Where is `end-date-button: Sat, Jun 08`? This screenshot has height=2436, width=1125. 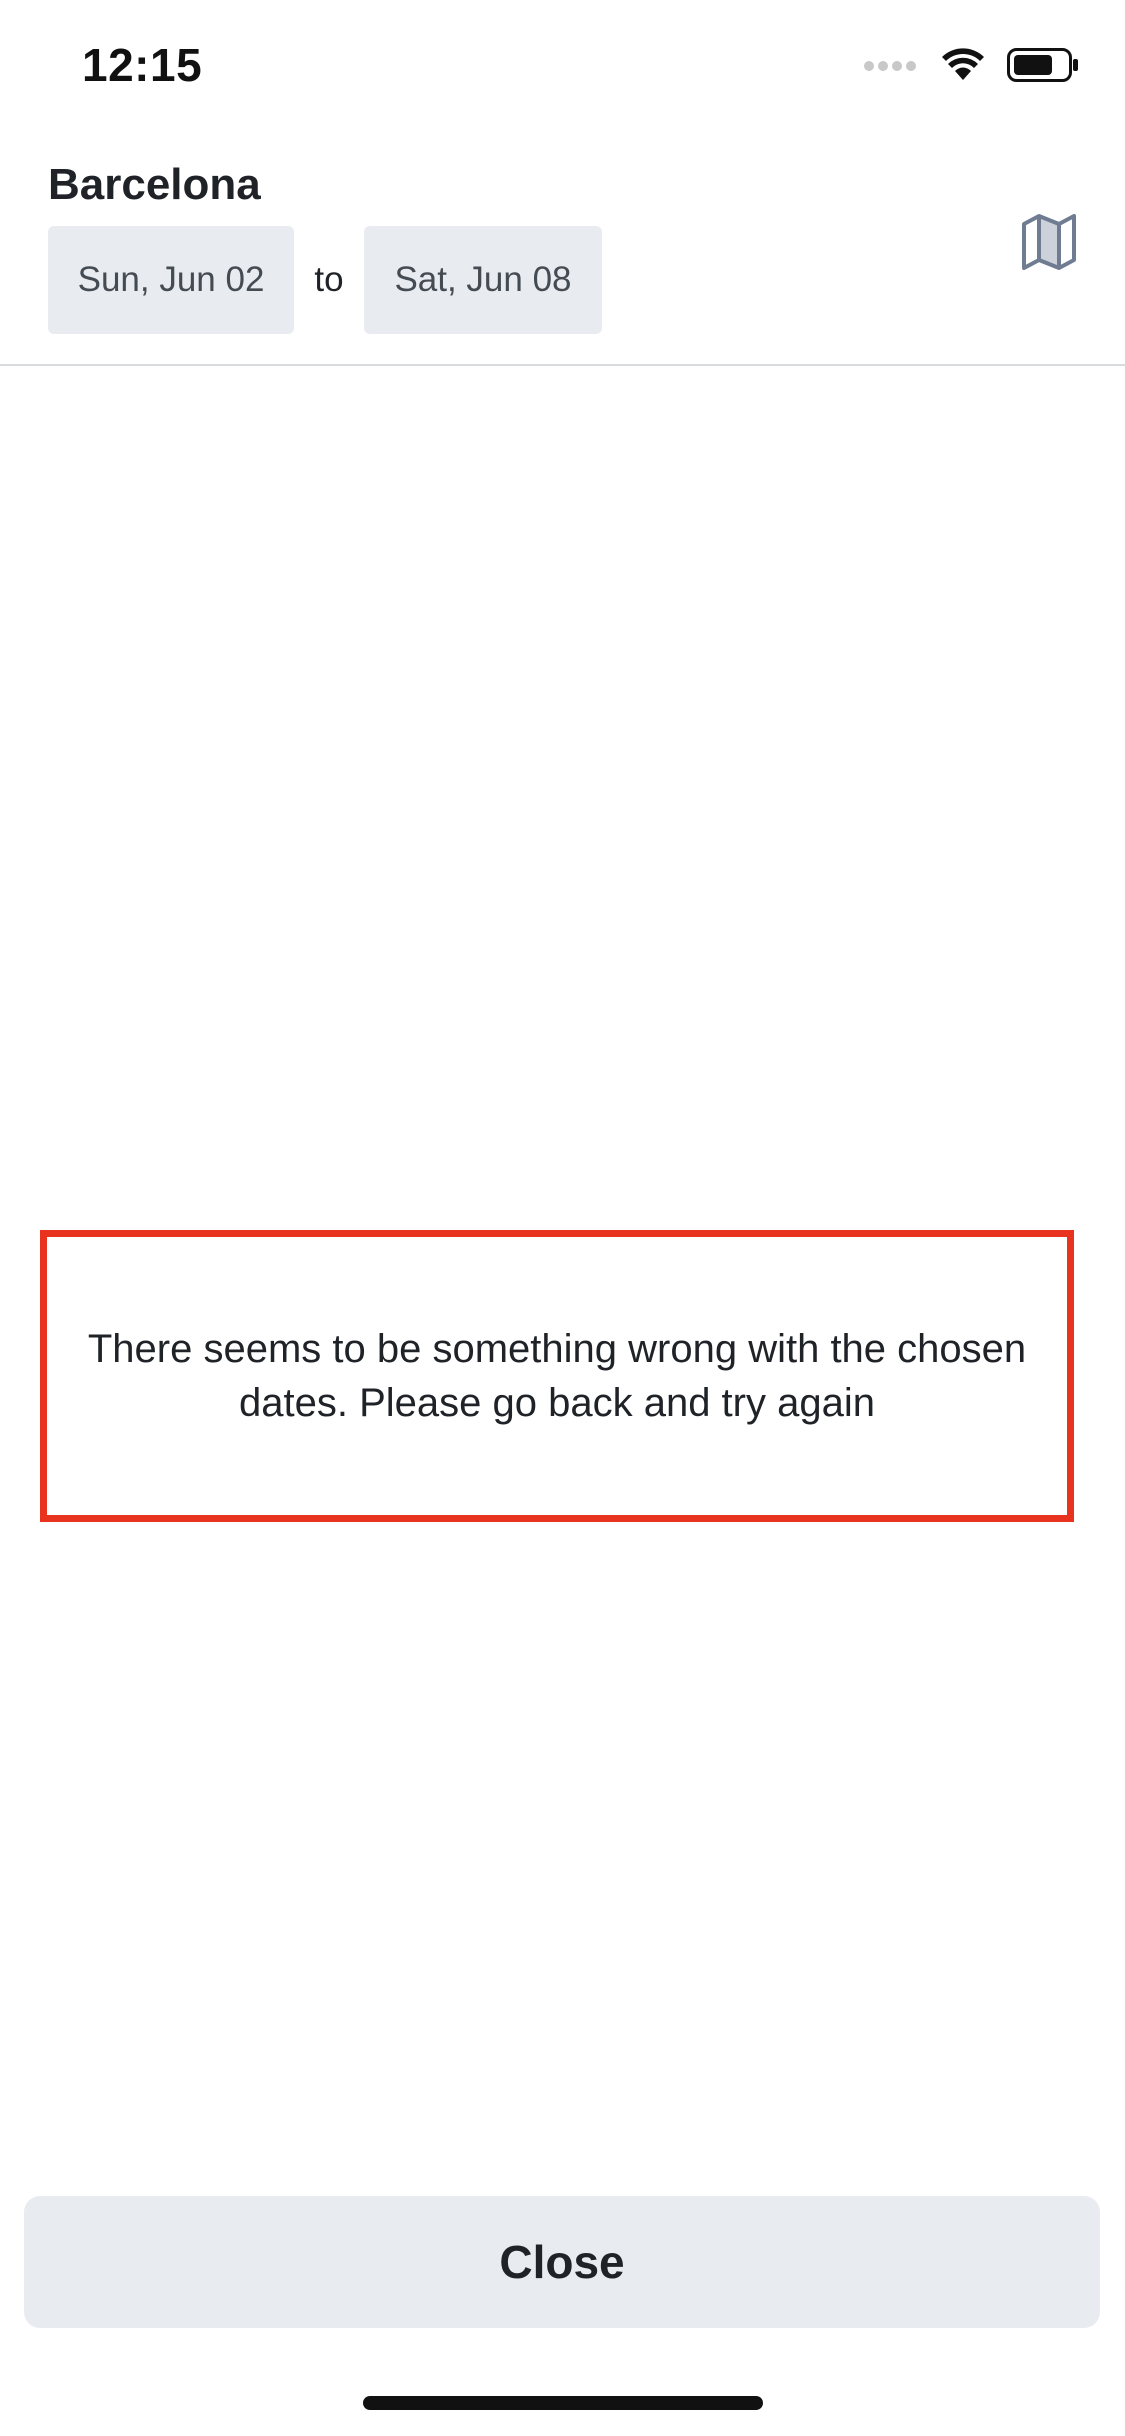 end-date-button: Sat, Jun 08 is located at coordinates (483, 280).